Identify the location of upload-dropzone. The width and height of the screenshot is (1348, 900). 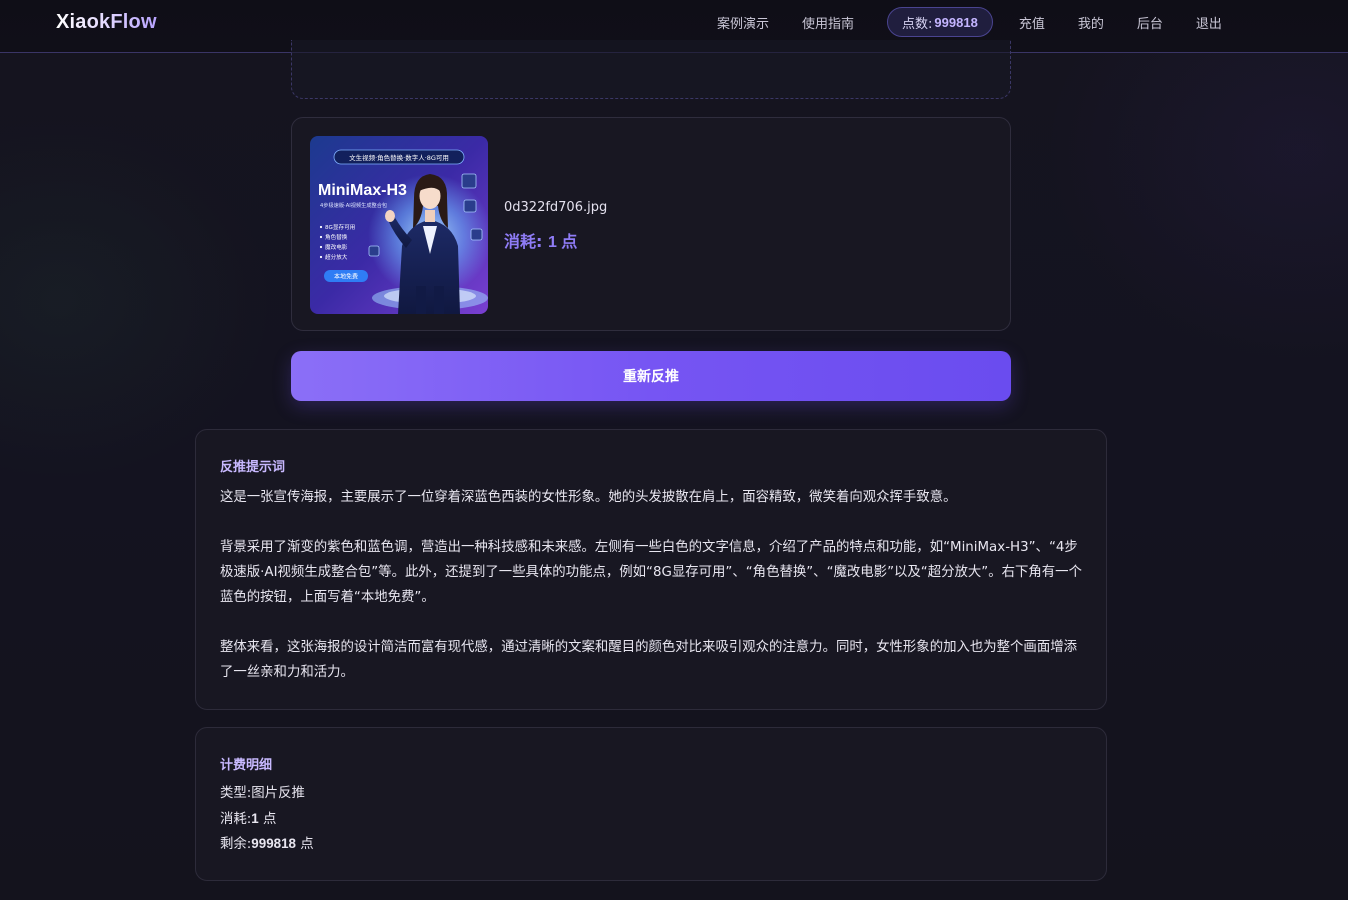
(651, 69).